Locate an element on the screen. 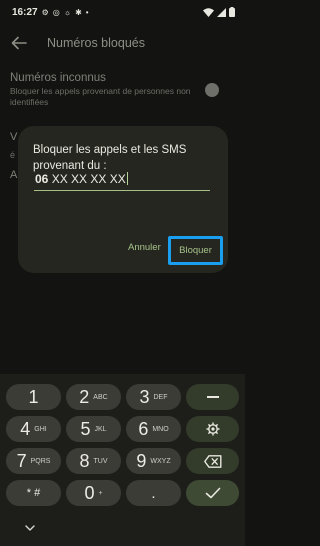  backspace-icon is located at coordinates (212, 461).